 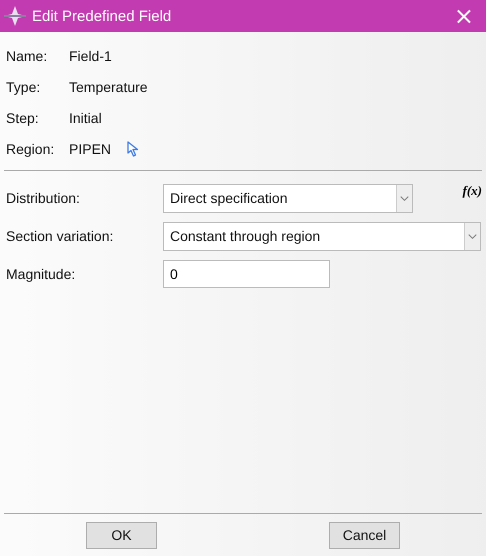 What do you see at coordinates (85, 118) in the screenshot?
I see `field-value: Initial` at bounding box center [85, 118].